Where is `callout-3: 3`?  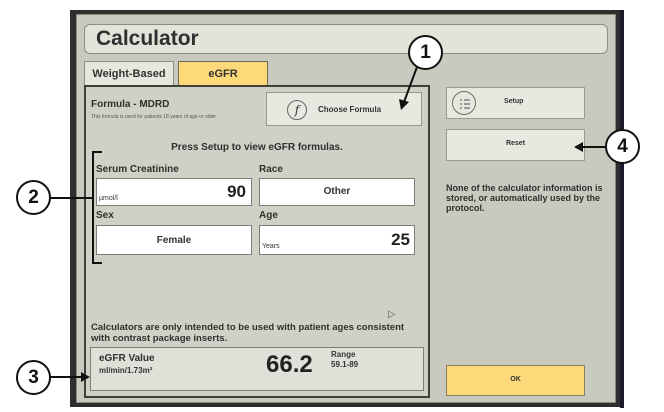 callout-3: 3 is located at coordinates (33, 377).